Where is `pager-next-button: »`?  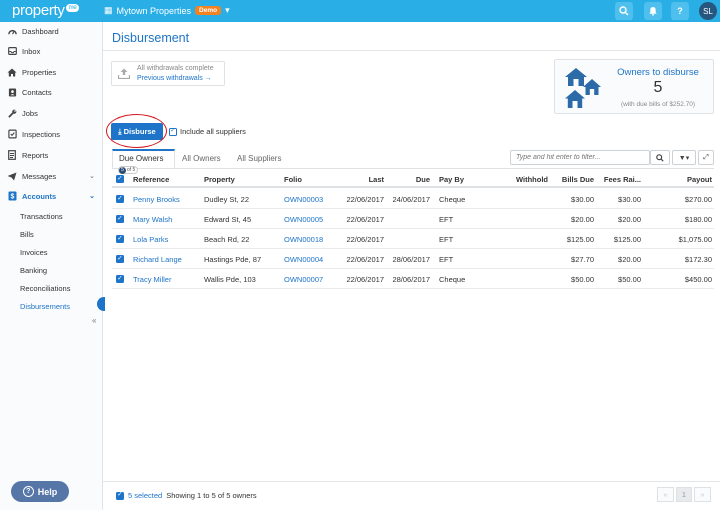
pager-next-button: » is located at coordinates (702, 494).